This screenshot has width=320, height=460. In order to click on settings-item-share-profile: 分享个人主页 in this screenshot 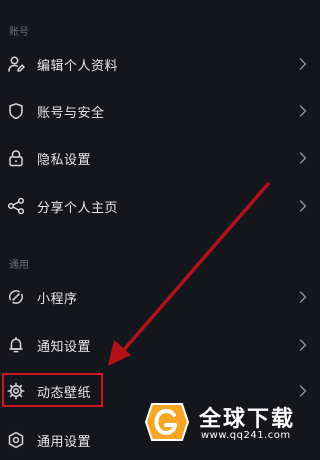, I will do `click(160, 206)`.